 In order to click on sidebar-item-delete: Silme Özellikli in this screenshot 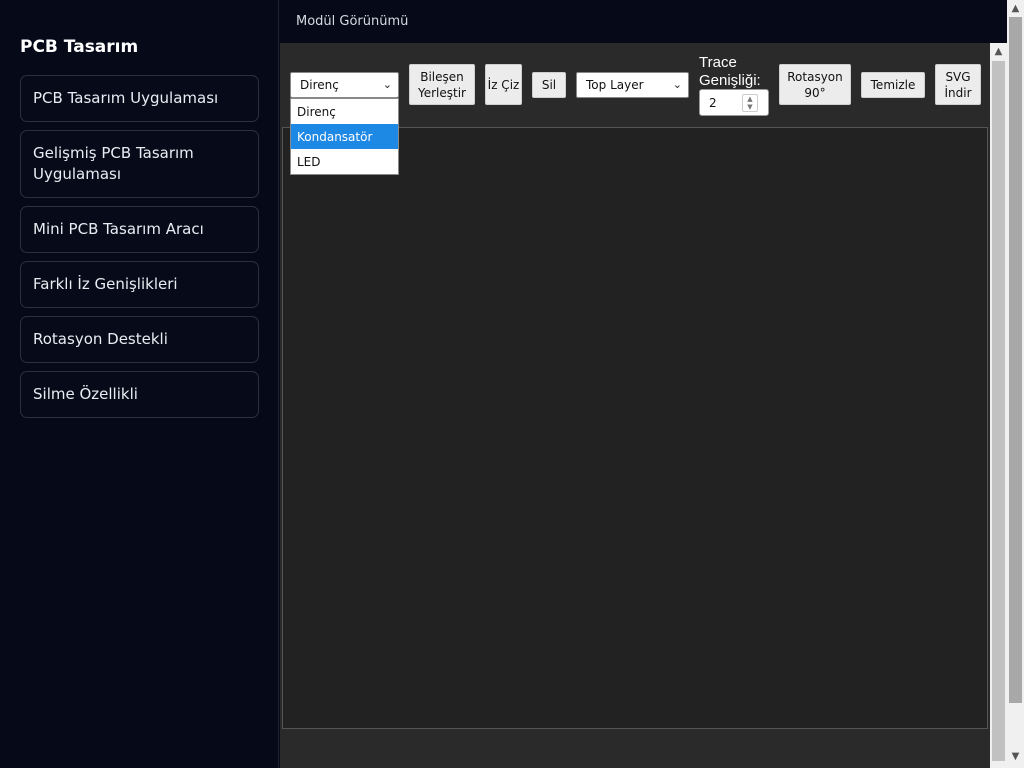, I will do `click(139, 394)`.